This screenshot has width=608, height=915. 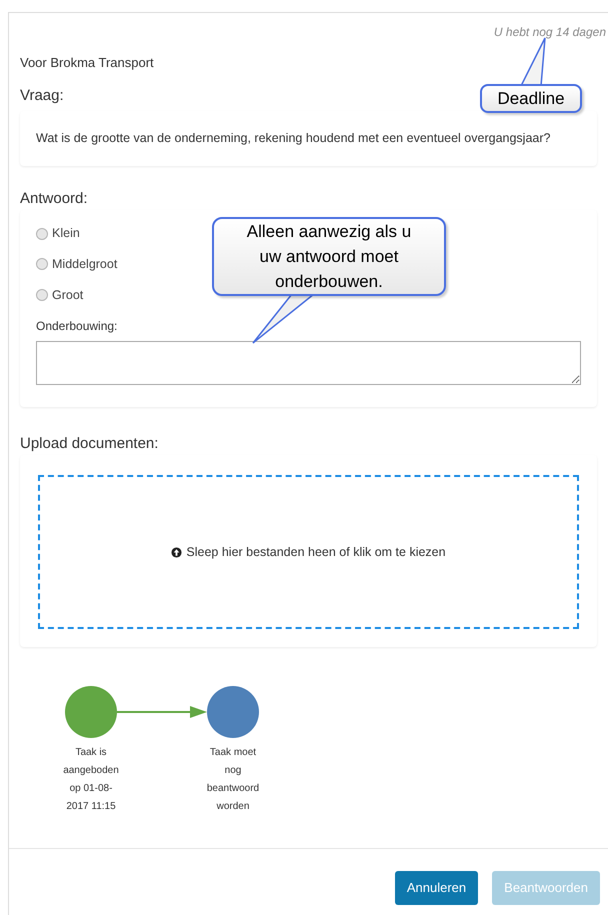 I want to click on motivation-label: Onderbouwing:, so click(x=77, y=326).